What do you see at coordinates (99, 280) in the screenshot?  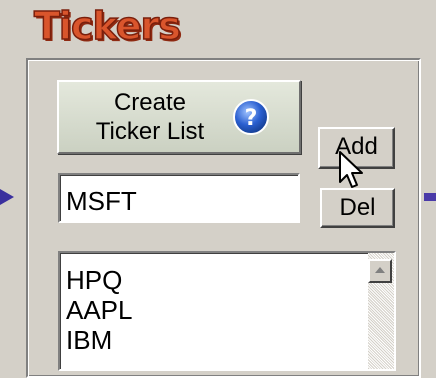 I see `list-item: HPQ` at bounding box center [99, 280].